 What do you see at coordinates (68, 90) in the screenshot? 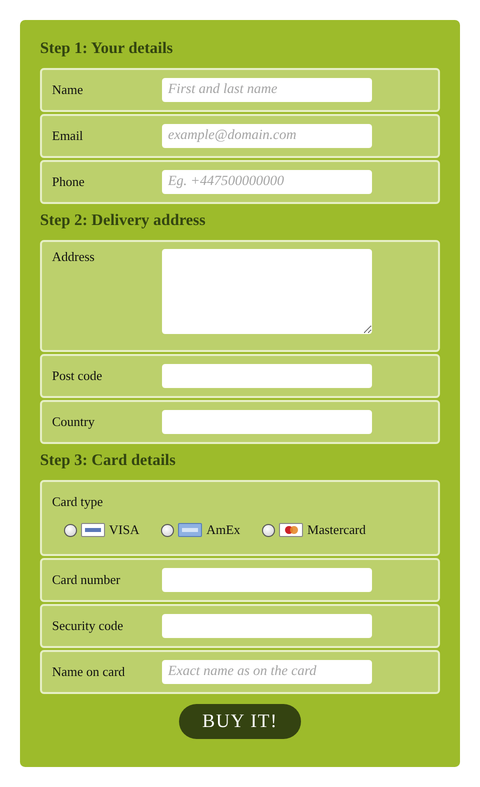
I see `field-label: Name` at bounding box center [68, 90].